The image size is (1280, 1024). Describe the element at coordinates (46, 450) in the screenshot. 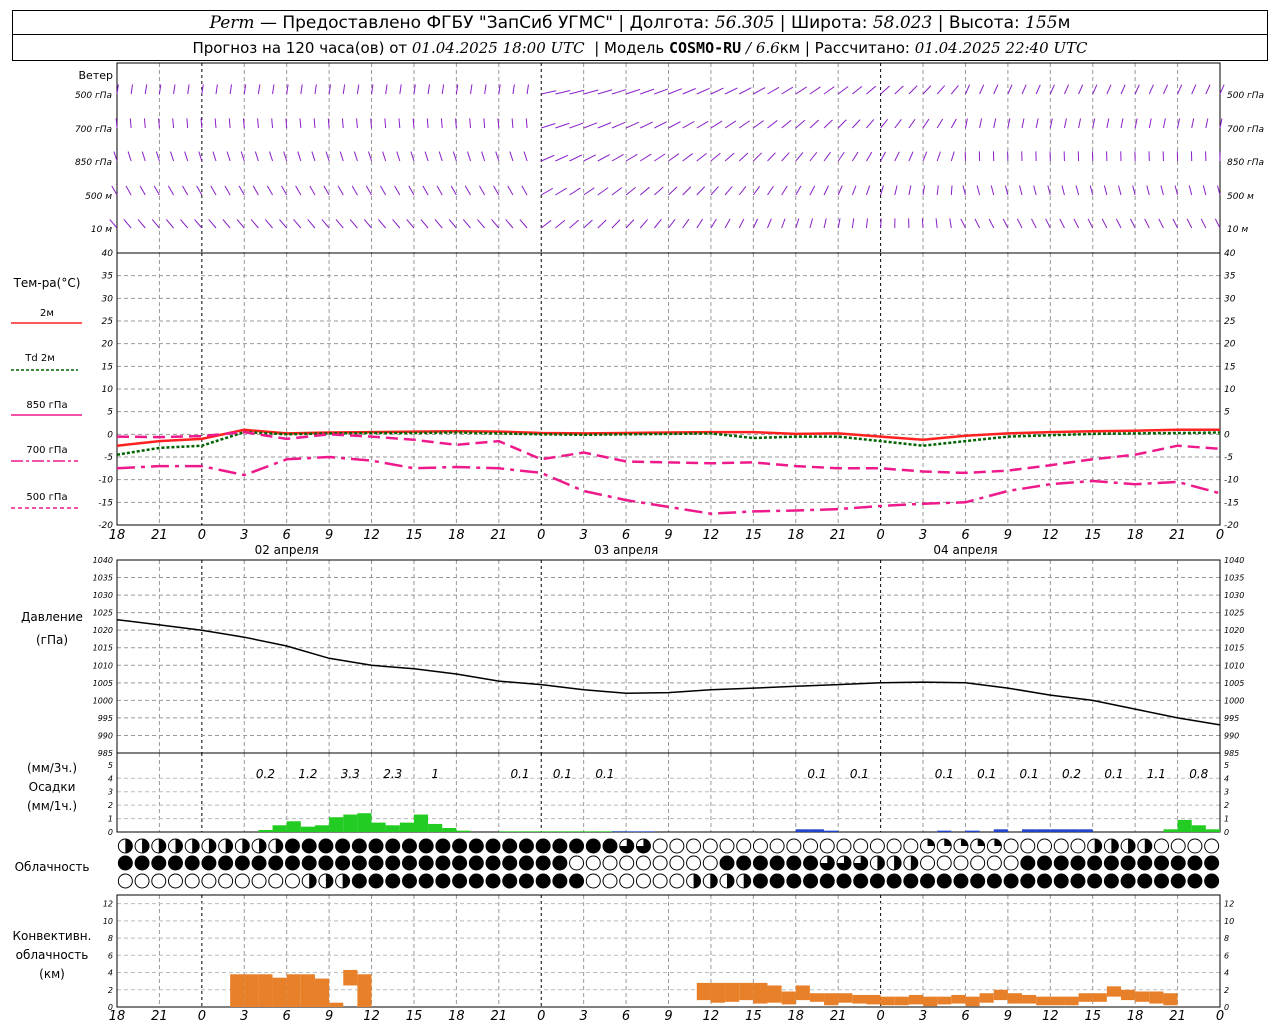

I see `legend-700-label: 700 гПа` at that location.